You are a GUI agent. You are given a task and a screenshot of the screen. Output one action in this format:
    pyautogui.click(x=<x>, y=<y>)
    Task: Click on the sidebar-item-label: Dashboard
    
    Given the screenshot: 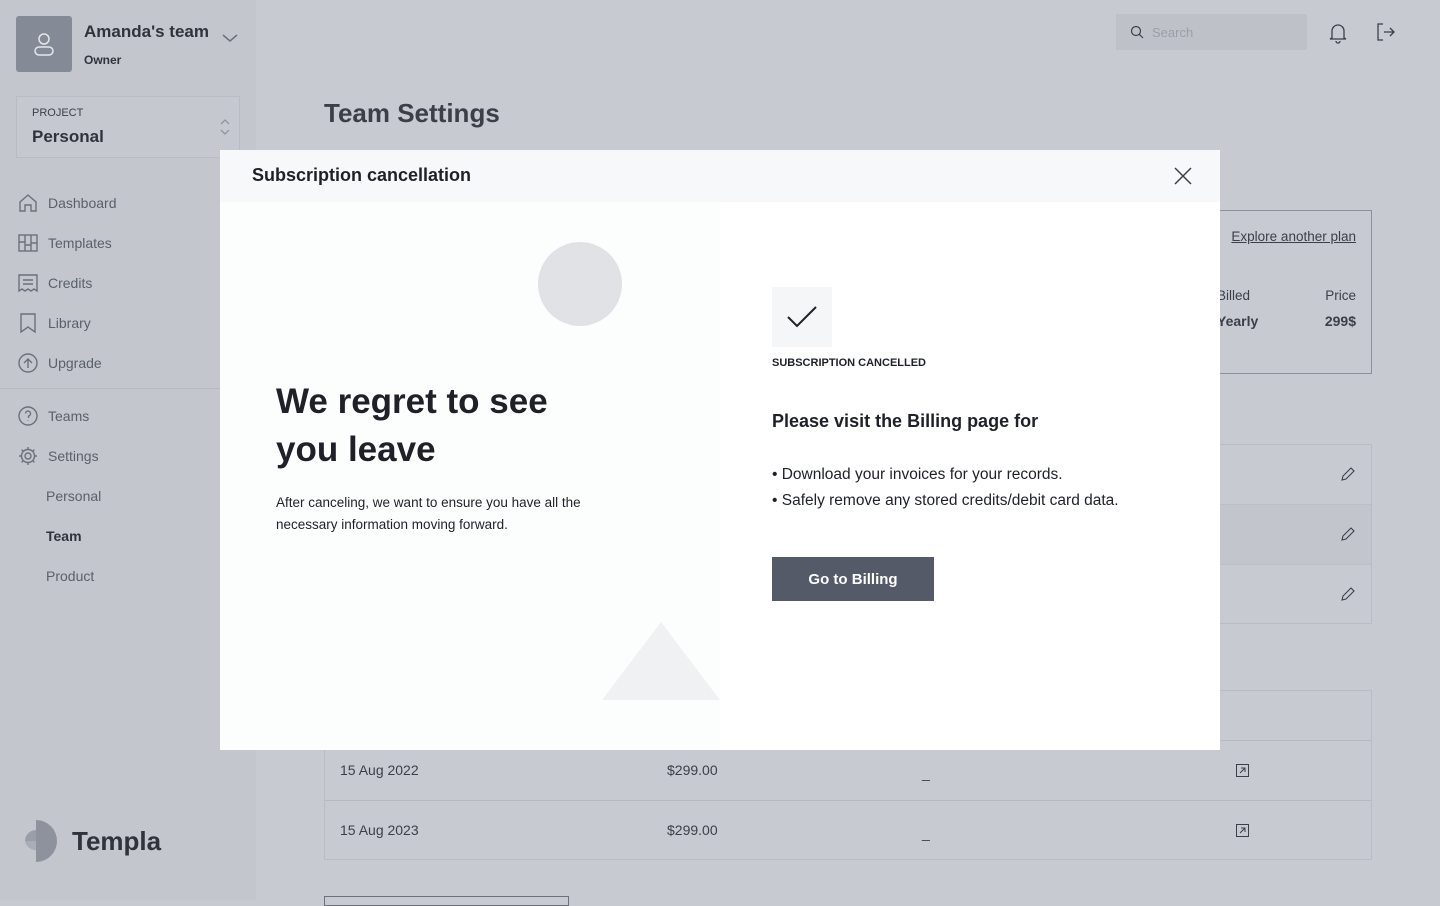 What is the action you would take?
    pyautogui.click(x=82, y=203)
    